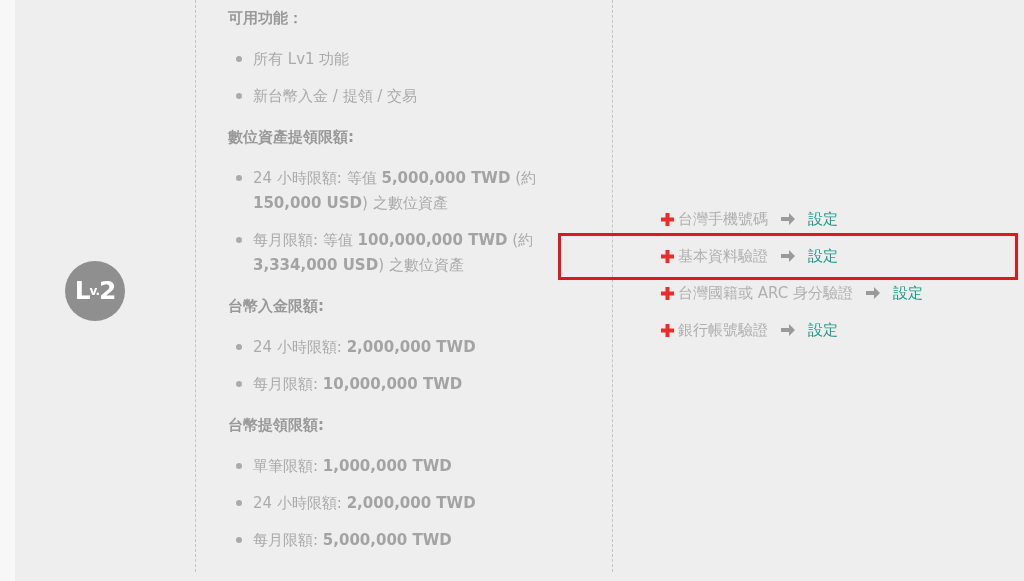 This screenshot has width=1024, height=581. What do you see at coordinates (291, 137) in the screenshot?
I see `section-heading: 數位資產提領限額:` at bounding box center [291, 137].